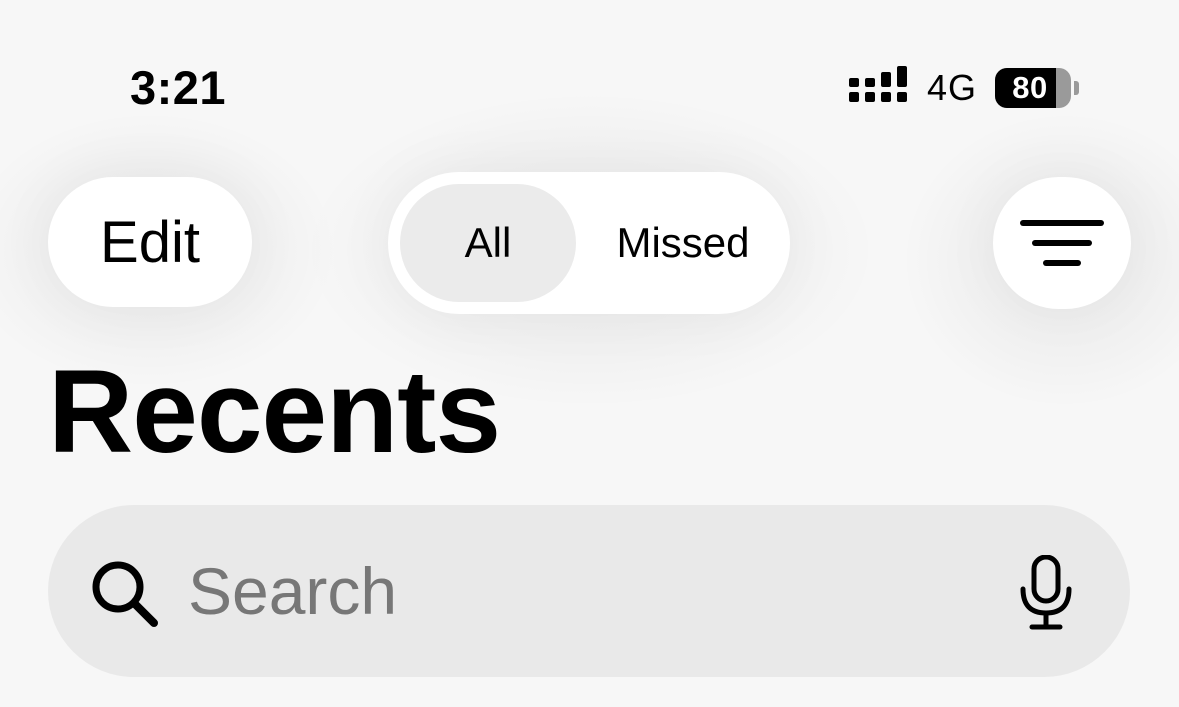 This screenshot has width=1179, height=707. I want to click on battery-cap, so click(1076, 88).